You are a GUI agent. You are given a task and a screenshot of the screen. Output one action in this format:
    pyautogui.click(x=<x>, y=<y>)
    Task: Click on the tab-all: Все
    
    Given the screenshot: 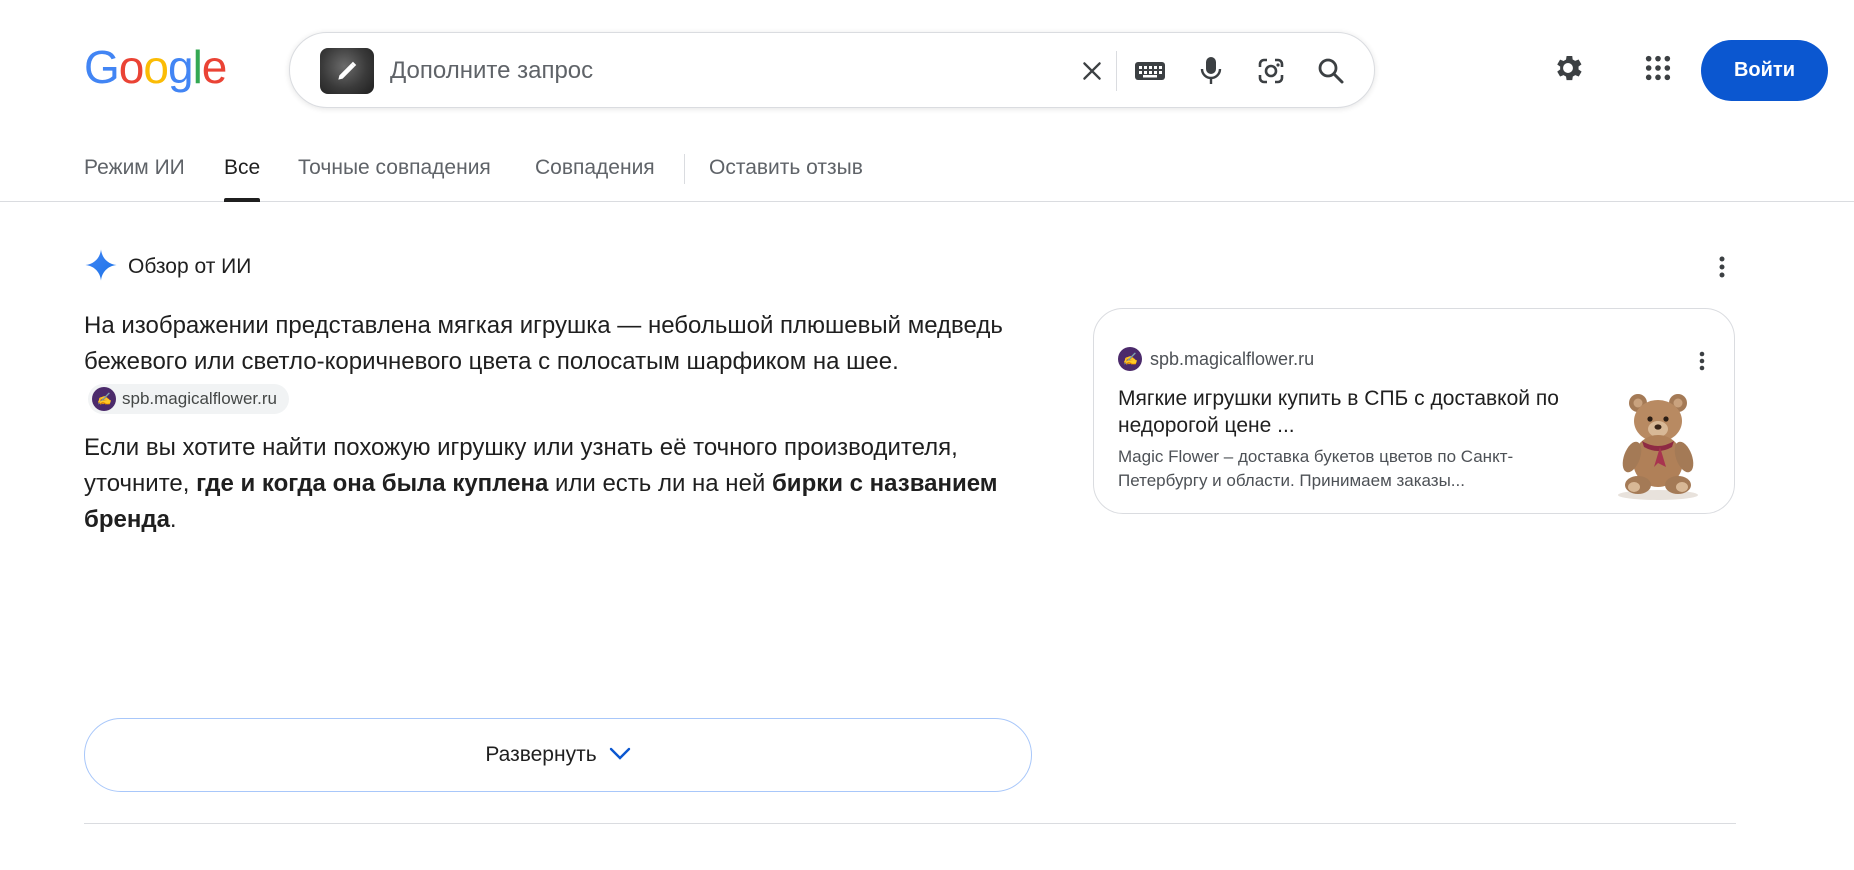 What is the action you would take?
    pyautogui.click(x=242, y=179)
    